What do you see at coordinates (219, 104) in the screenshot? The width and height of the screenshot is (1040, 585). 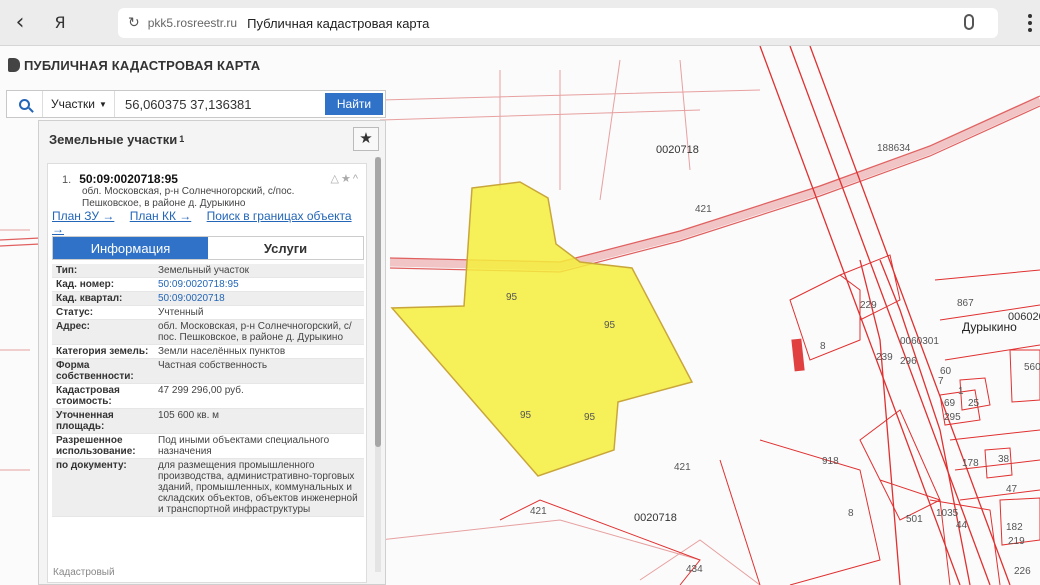 I see `search-input: 56,060375 37,136381` at bounding box center [219, 104].